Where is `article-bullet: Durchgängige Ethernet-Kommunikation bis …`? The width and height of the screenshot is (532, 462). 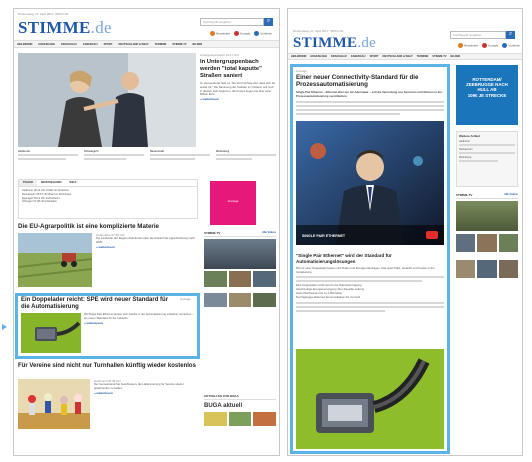 article-bullet: Durchgängige Ethernet-Kommunikation bis … is located at coordinates (328, 296).